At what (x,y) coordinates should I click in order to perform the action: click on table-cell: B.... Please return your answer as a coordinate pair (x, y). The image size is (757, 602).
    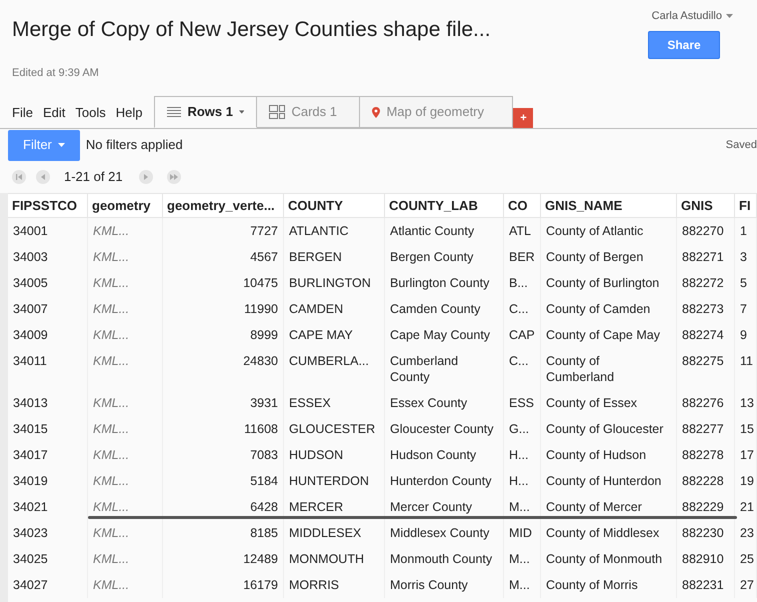
    Looking at the image, I should click on (522, 283).